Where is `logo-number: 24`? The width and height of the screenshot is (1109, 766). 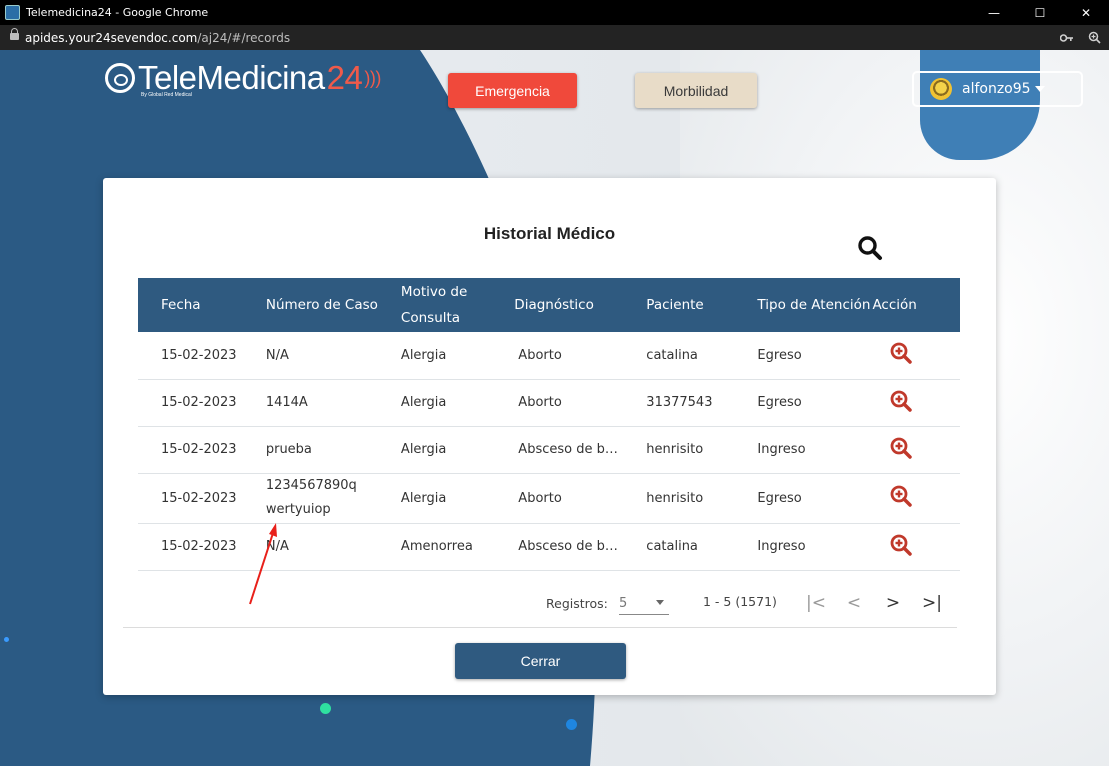 logo-number: 24 is located at coordinates (344, 77).